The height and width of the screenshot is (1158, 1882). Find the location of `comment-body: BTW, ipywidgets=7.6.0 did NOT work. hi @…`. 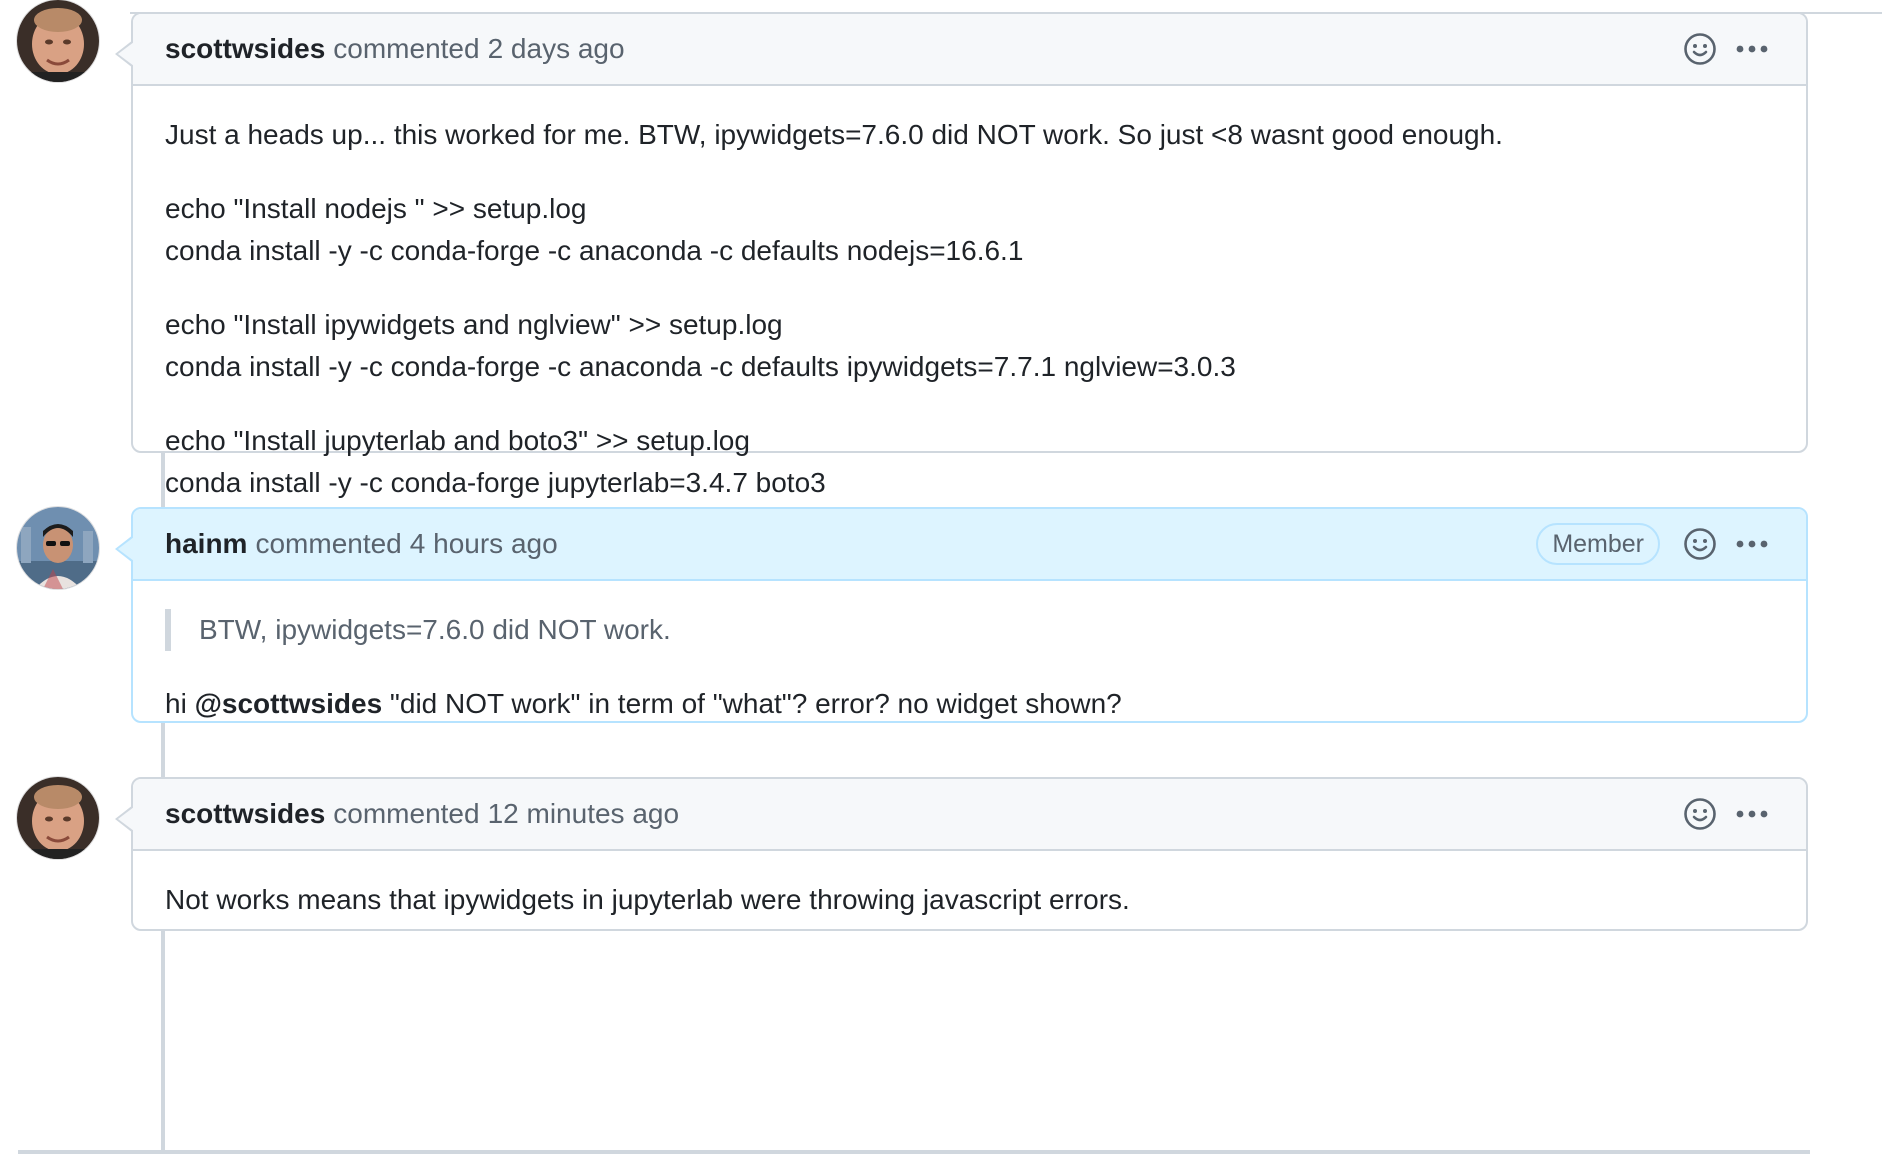

comment-body: BTW, ipywidgets=7.6.0 did NOT work. hi @… is located at coordinates (969, 668).